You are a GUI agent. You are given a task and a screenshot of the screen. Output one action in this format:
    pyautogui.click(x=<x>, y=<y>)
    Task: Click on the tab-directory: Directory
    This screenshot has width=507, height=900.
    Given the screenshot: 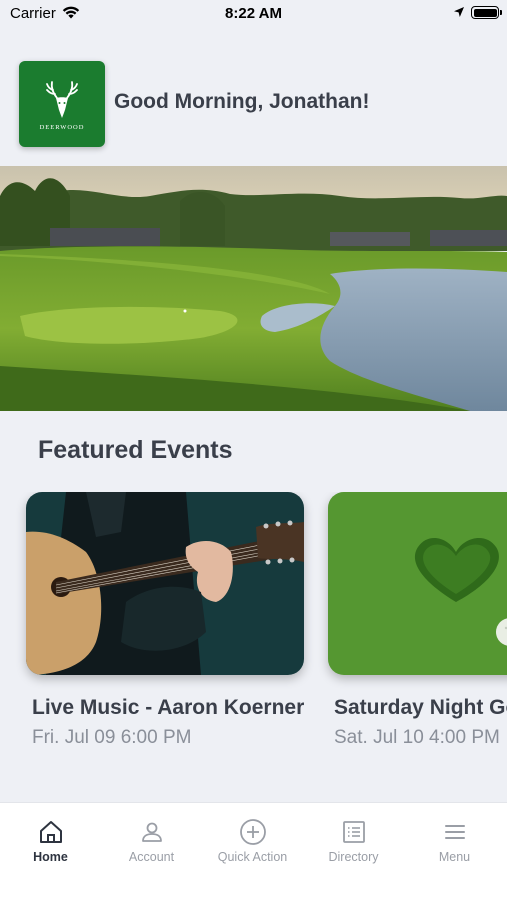 What is the action you would take?
    pyautogui.click(x=353, y=843)
    